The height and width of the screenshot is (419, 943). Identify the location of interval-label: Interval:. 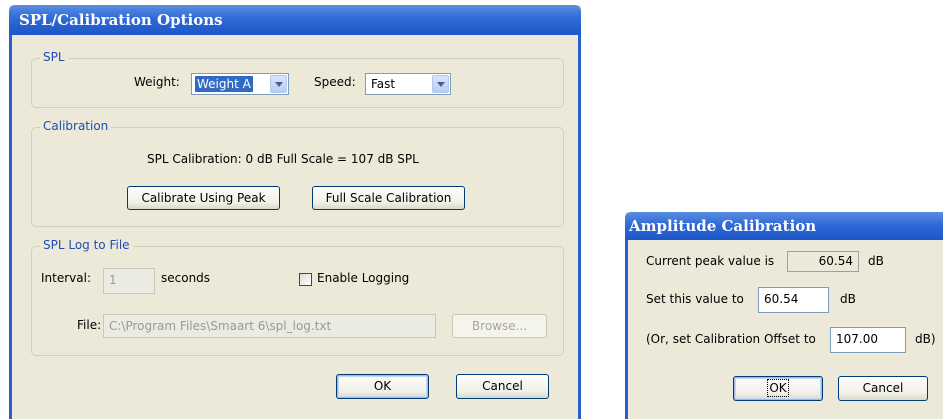
(66, 278).